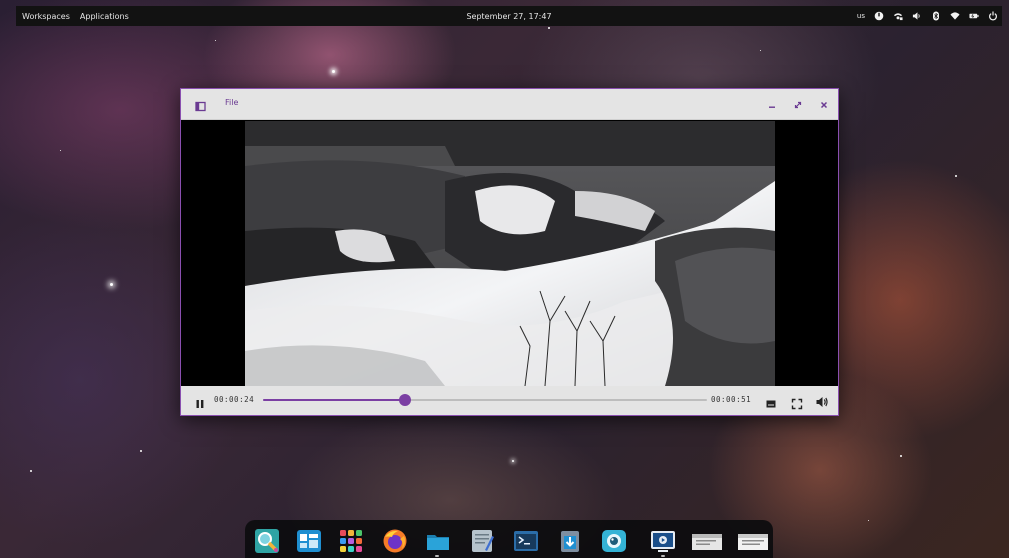  I want to click on clock: September 27, 17:47, so click(509, 16).